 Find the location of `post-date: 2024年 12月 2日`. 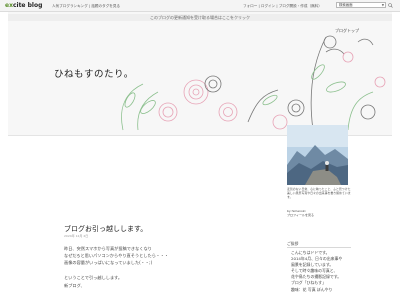

post-date: 2024年 12月 2日 is located at coordinates (76, 235).